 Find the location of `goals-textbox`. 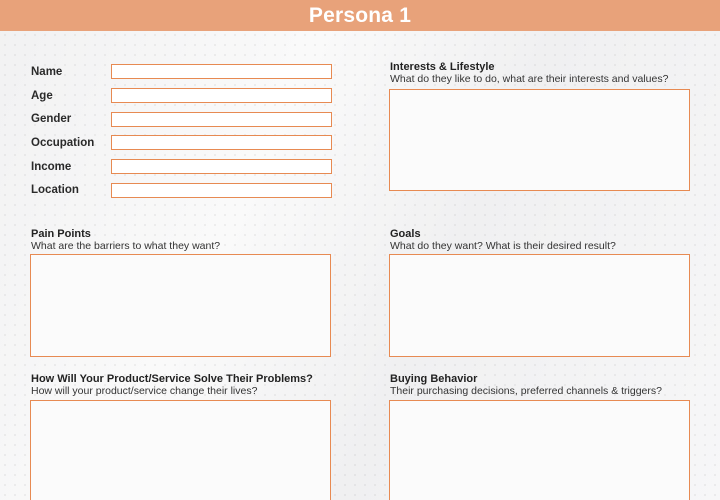

goals-textbox is located at coordinates (539, 305).